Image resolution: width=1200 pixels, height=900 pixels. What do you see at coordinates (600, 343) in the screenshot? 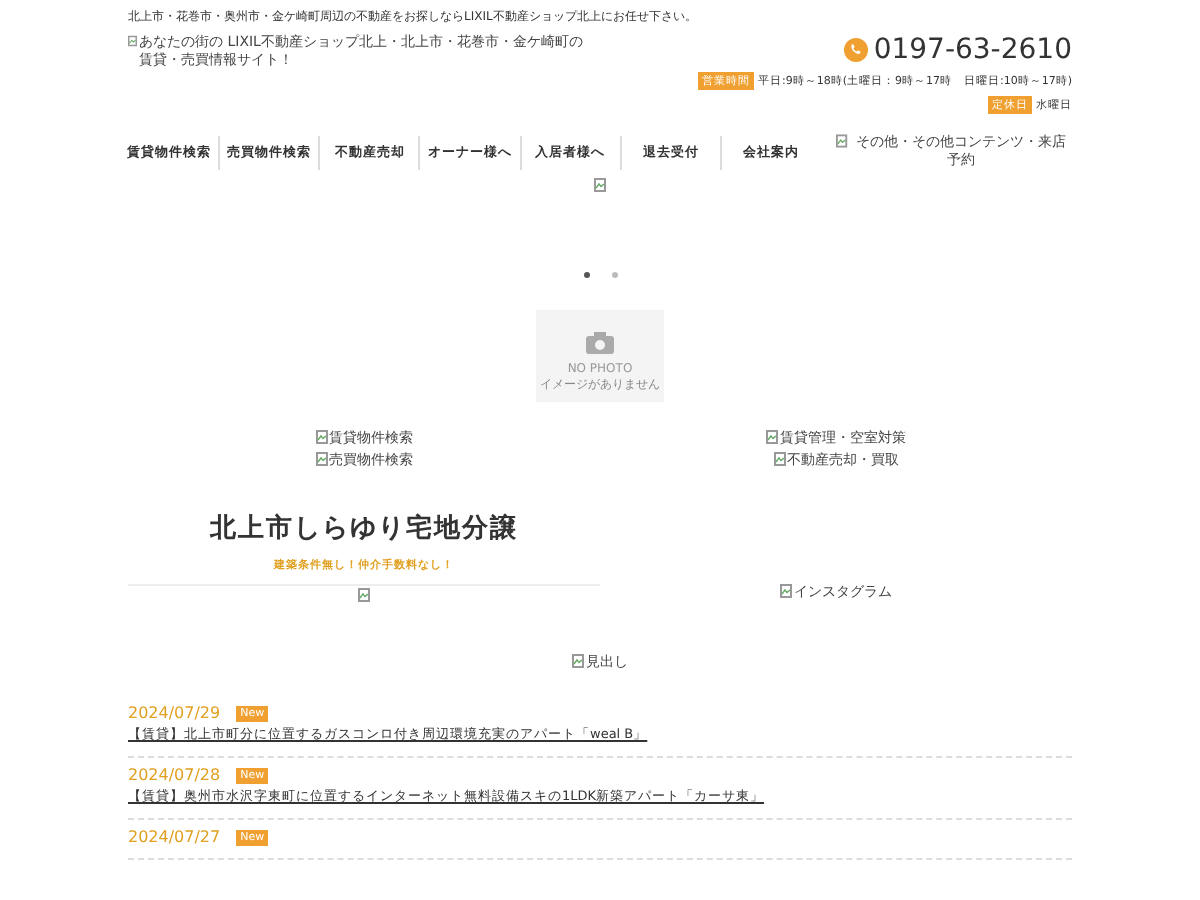
I see `camera-icon` at bounding box center [600, 343].